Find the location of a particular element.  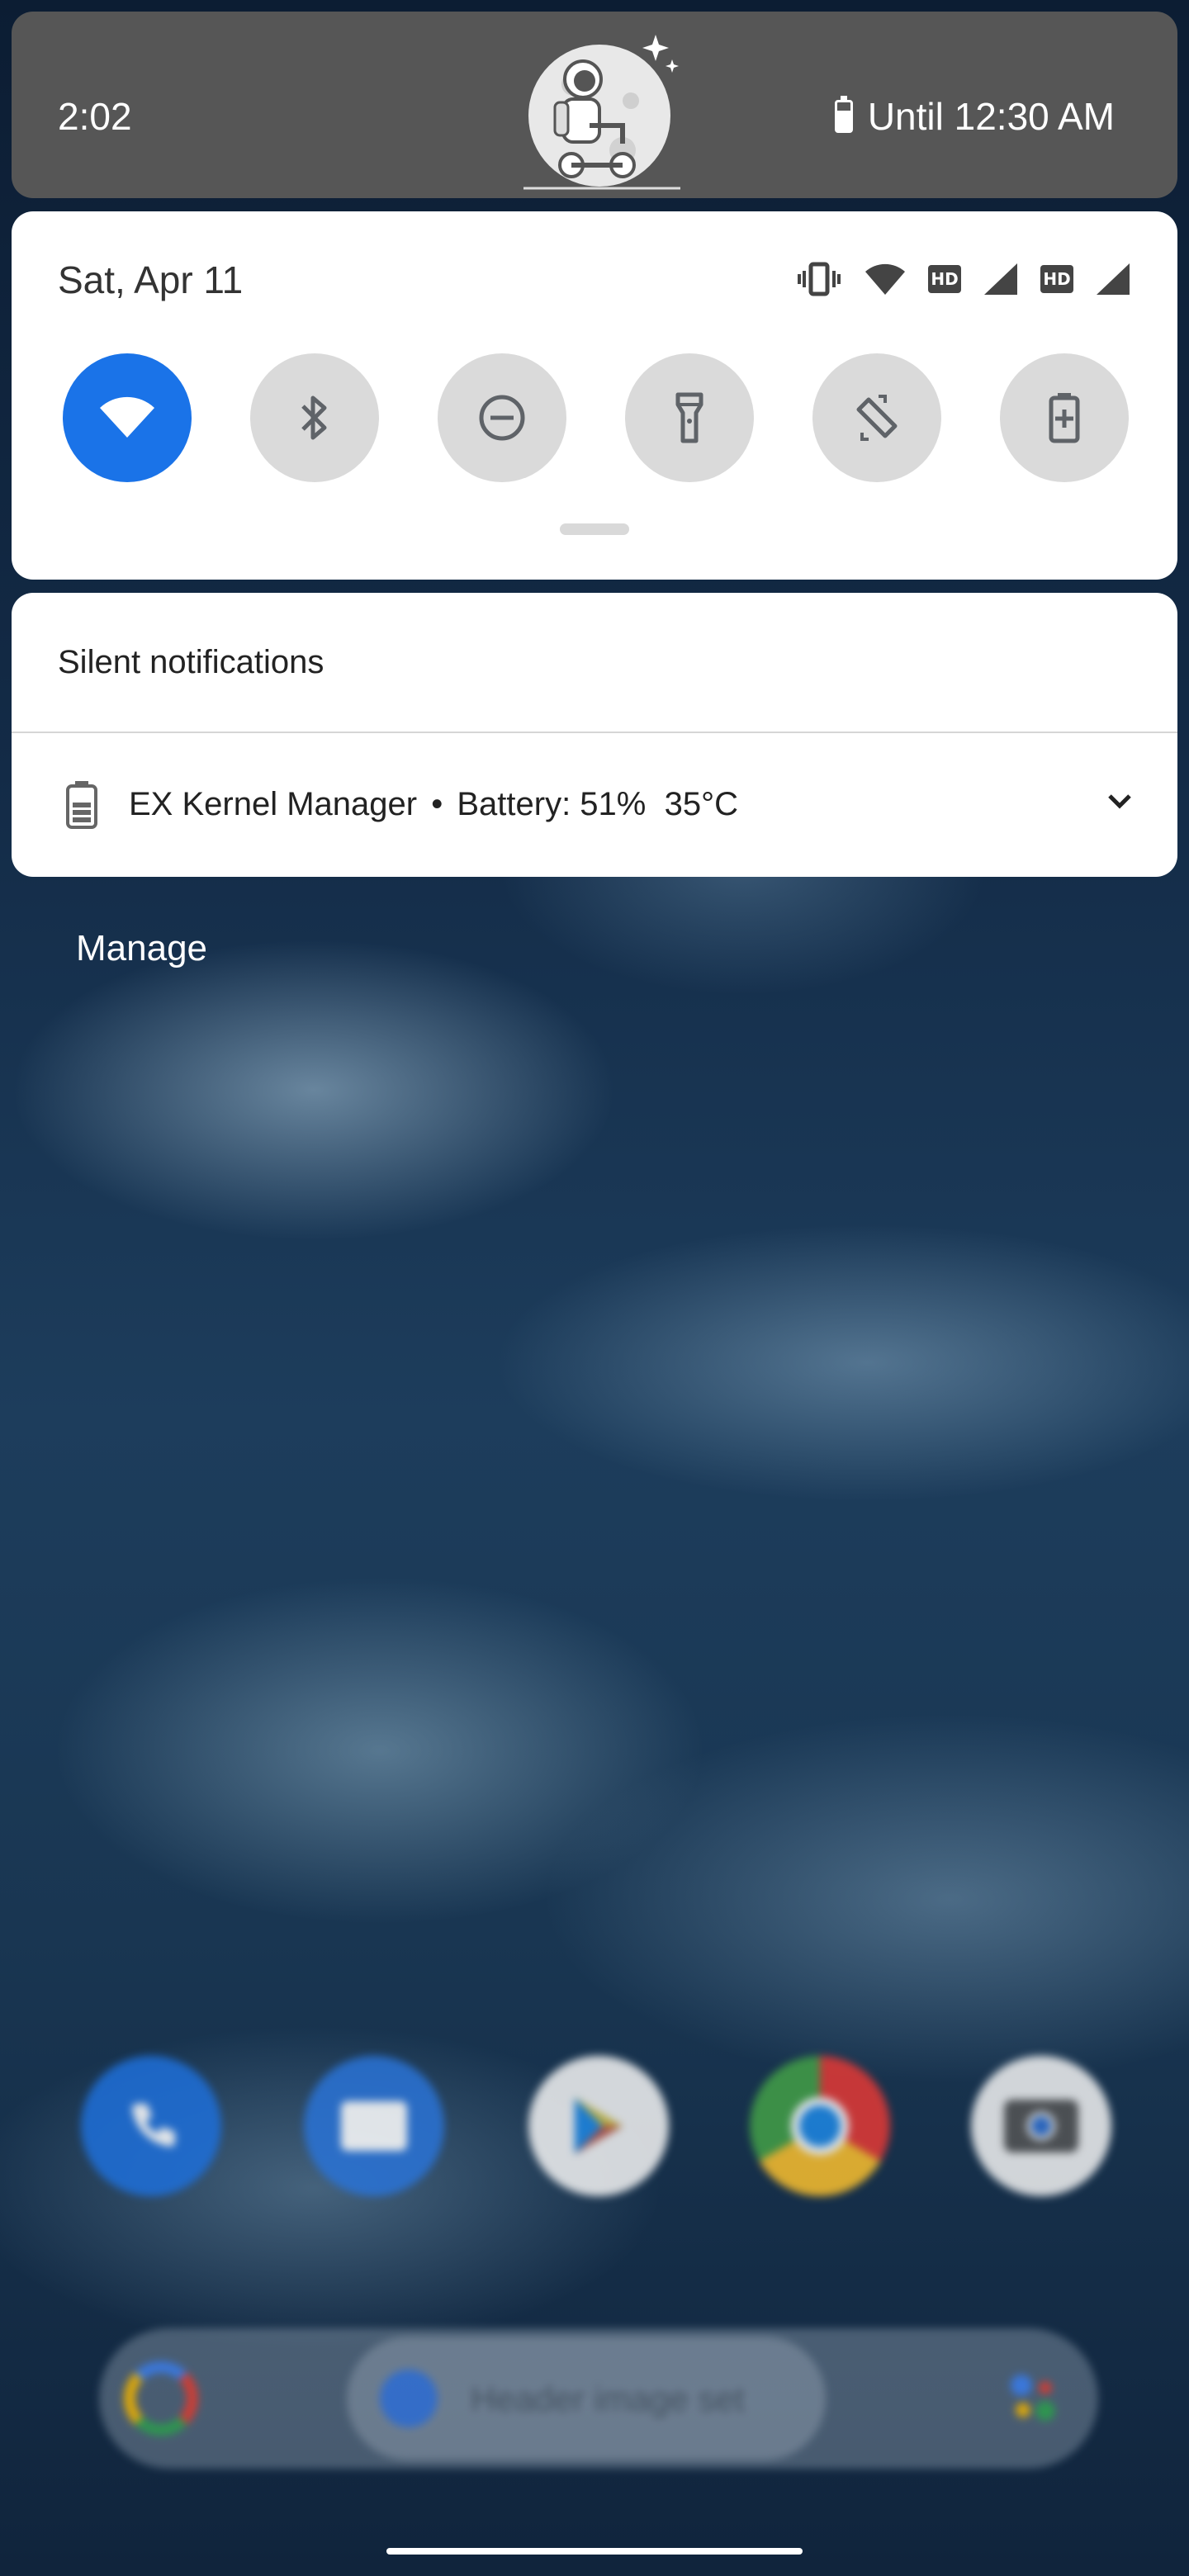

lens-icon is located at coordinates (409, 2398).